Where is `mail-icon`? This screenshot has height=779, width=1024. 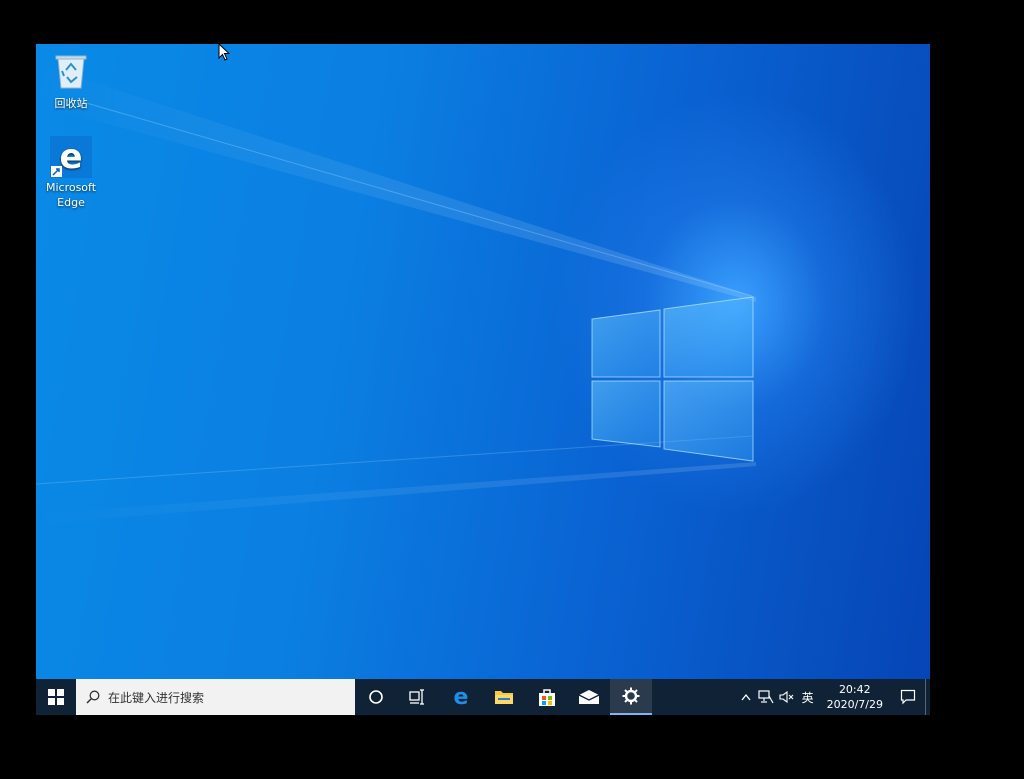
mail-icon is located at coordinates (589, 697).